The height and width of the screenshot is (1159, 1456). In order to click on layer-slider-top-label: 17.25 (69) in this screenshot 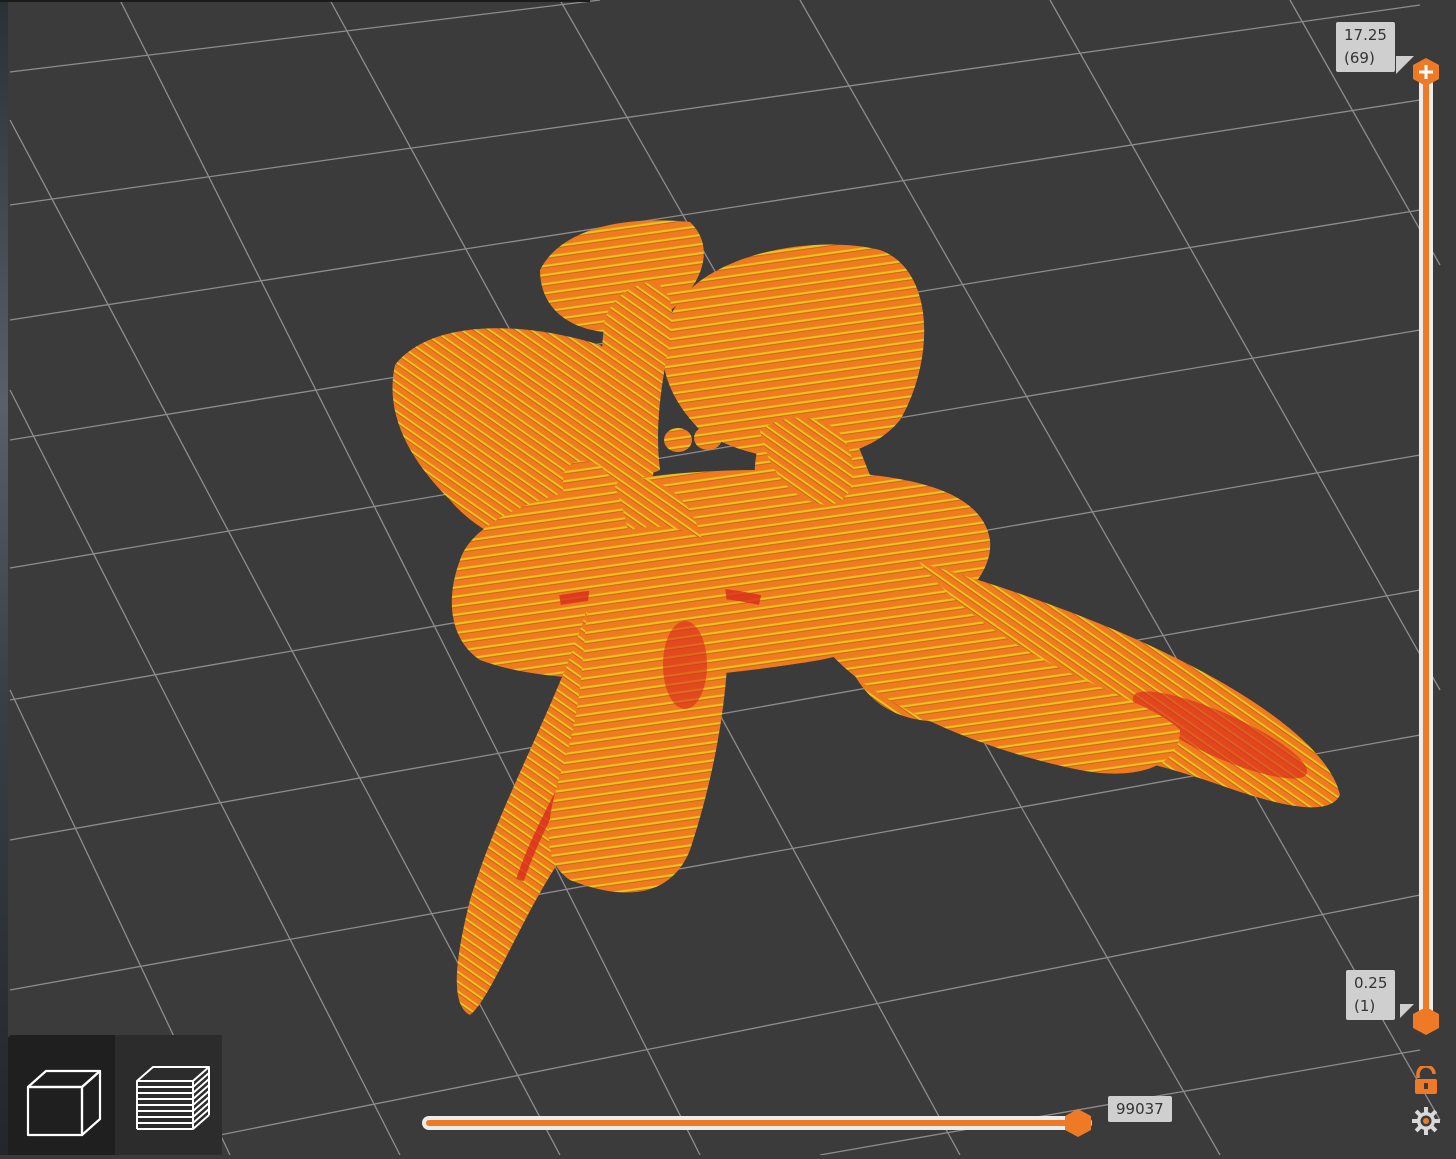, I will do `click(1365, 47)`.